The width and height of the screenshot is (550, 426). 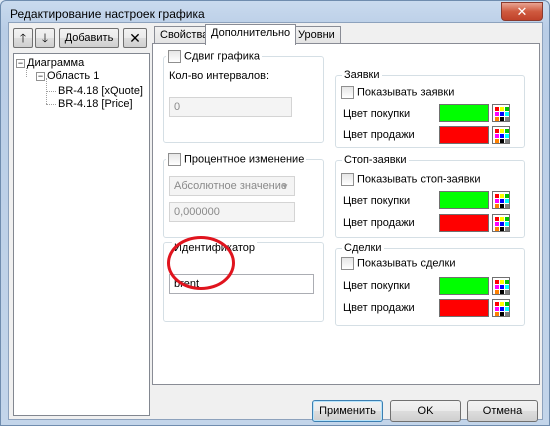 I want to click on percent-mode-select: Абсолютное значение ▼, so click(x=232, y=186).